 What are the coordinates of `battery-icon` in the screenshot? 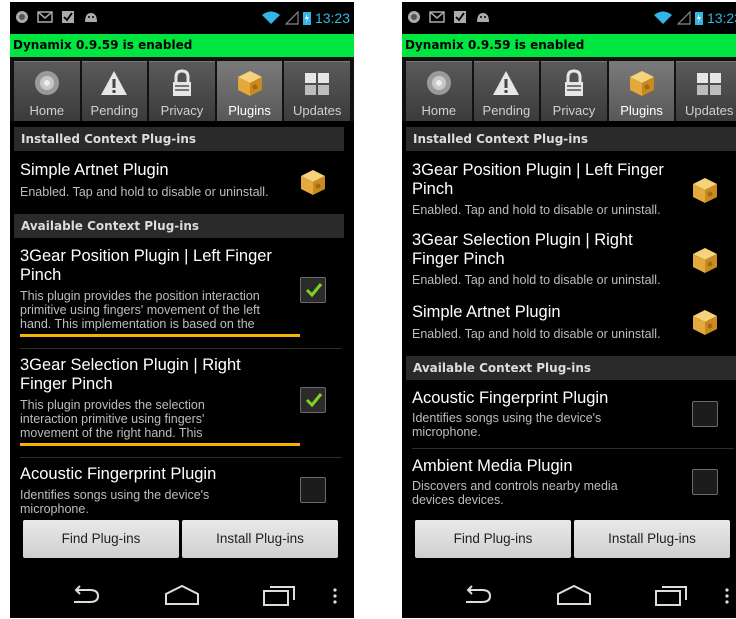 It's located at (698, 18).